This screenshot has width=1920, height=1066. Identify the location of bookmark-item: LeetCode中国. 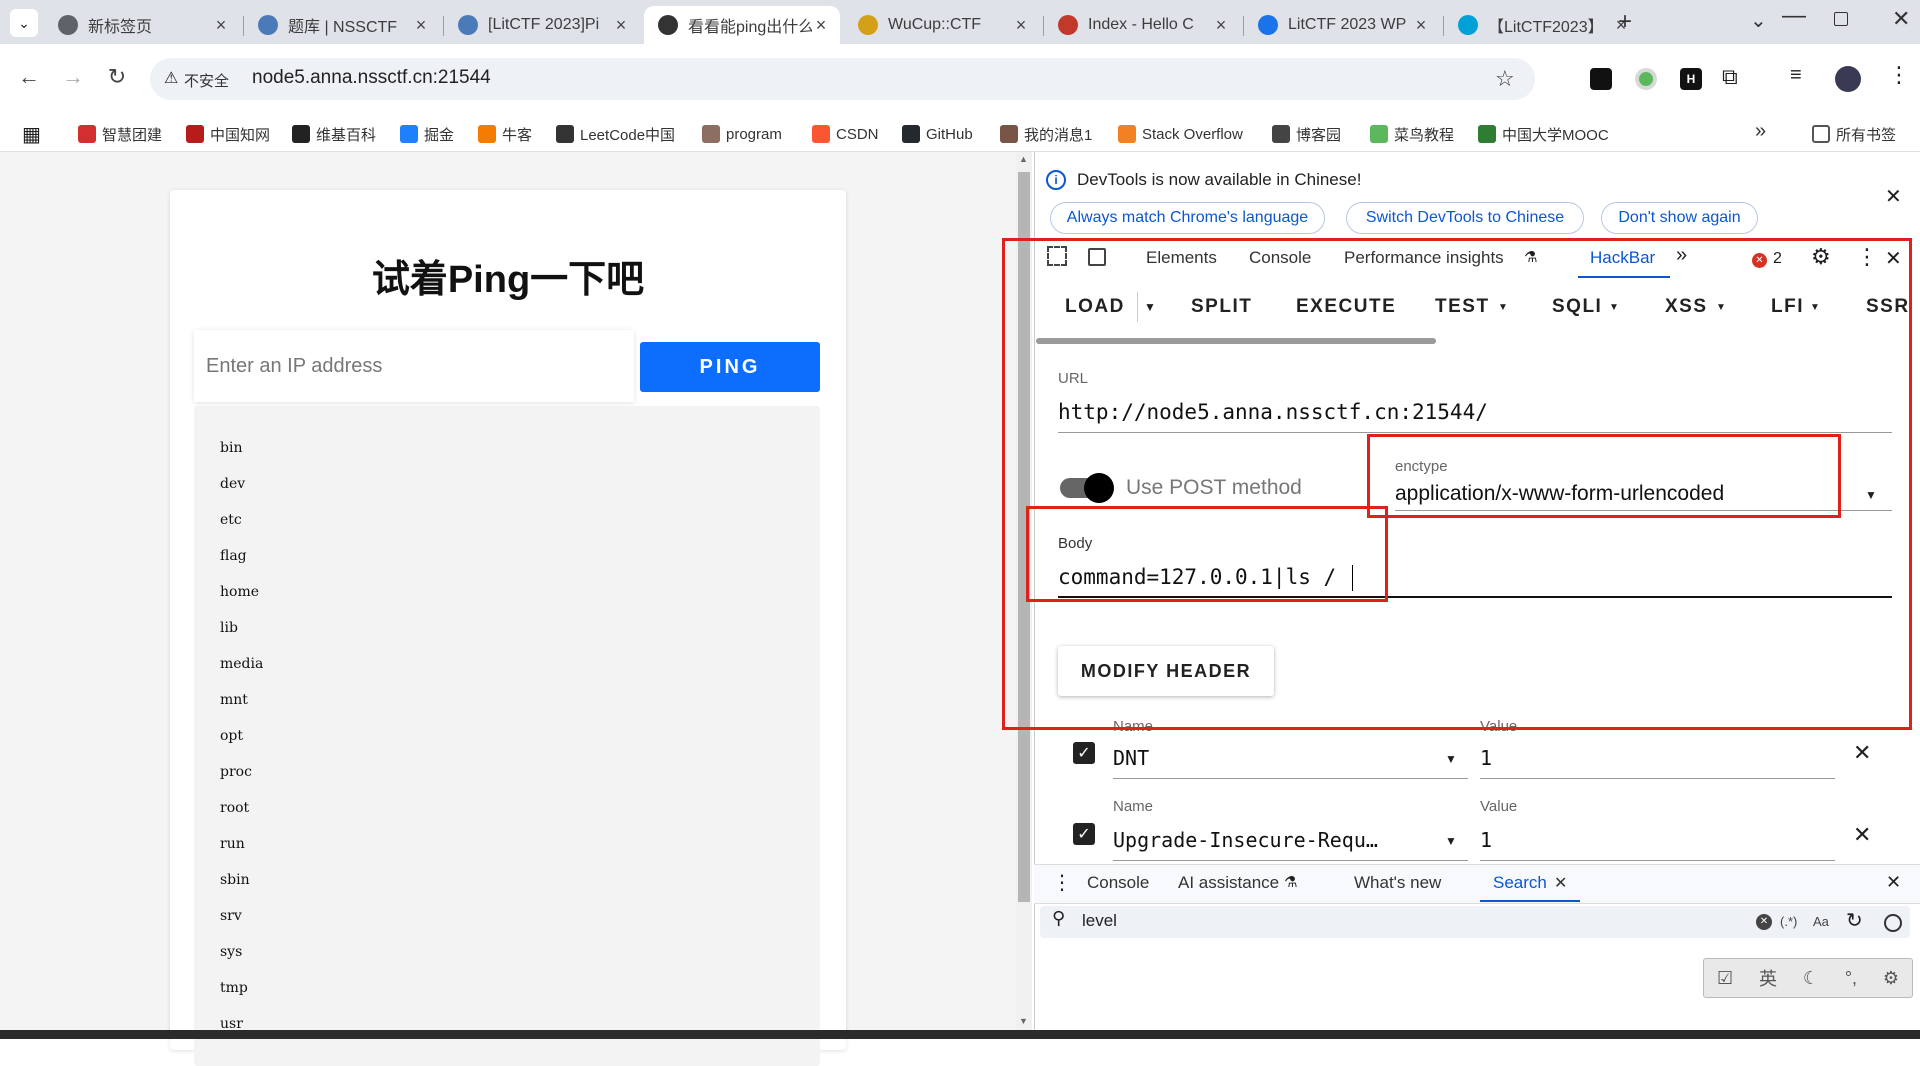
(615, 134).